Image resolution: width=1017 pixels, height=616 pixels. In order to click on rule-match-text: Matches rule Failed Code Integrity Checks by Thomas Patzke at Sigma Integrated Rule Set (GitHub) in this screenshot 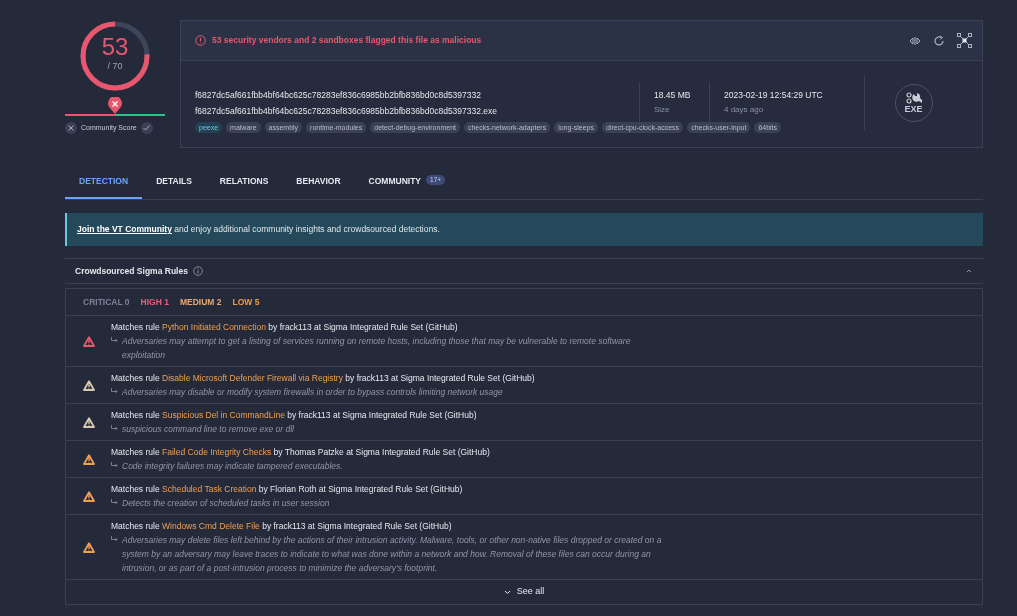, I will do `click(301, 452)`.